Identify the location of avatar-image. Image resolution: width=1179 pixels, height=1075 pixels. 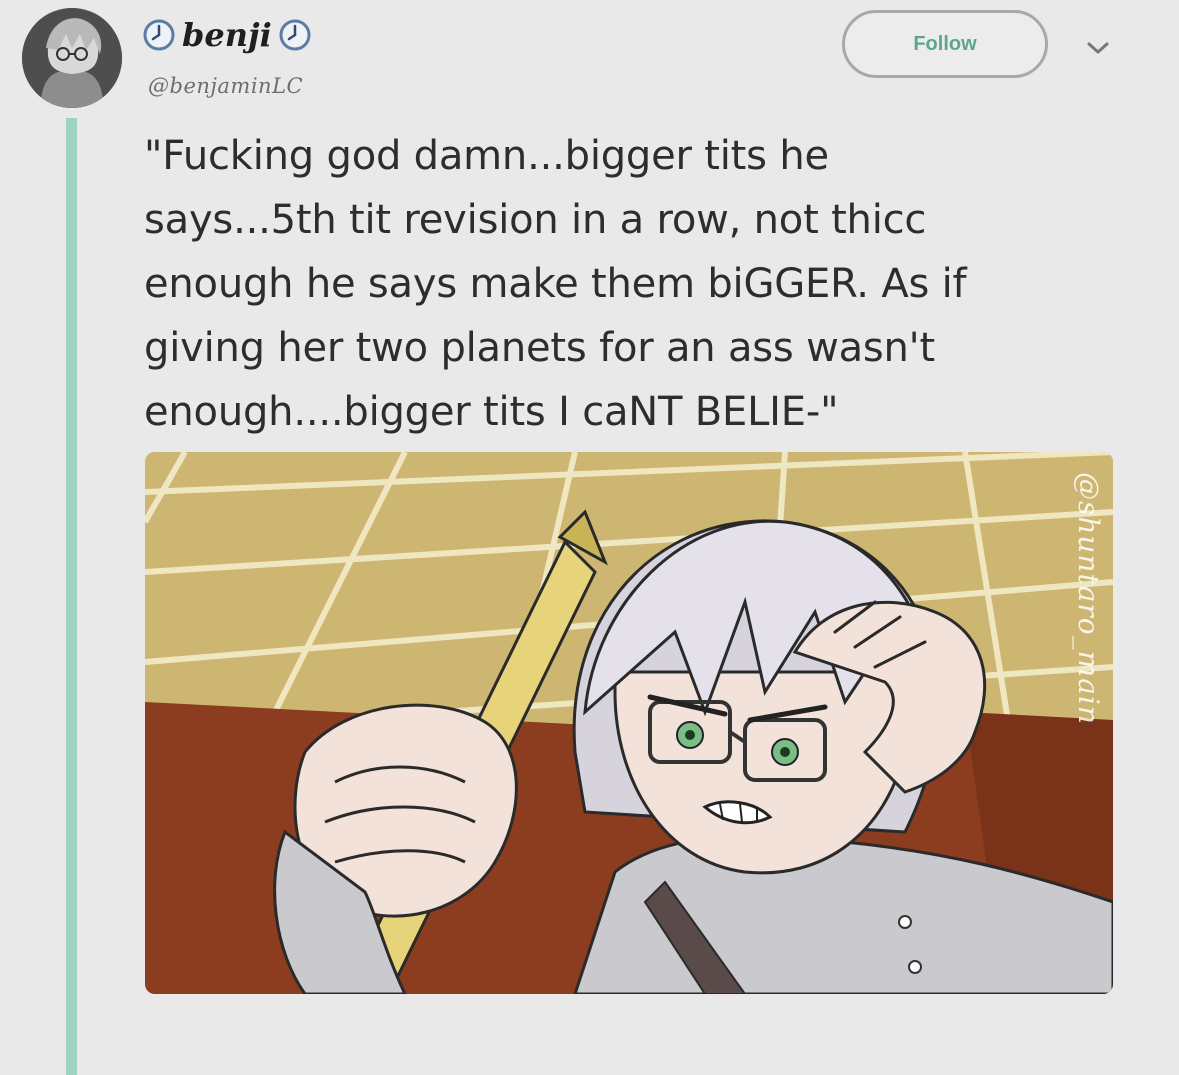
(72, 58).